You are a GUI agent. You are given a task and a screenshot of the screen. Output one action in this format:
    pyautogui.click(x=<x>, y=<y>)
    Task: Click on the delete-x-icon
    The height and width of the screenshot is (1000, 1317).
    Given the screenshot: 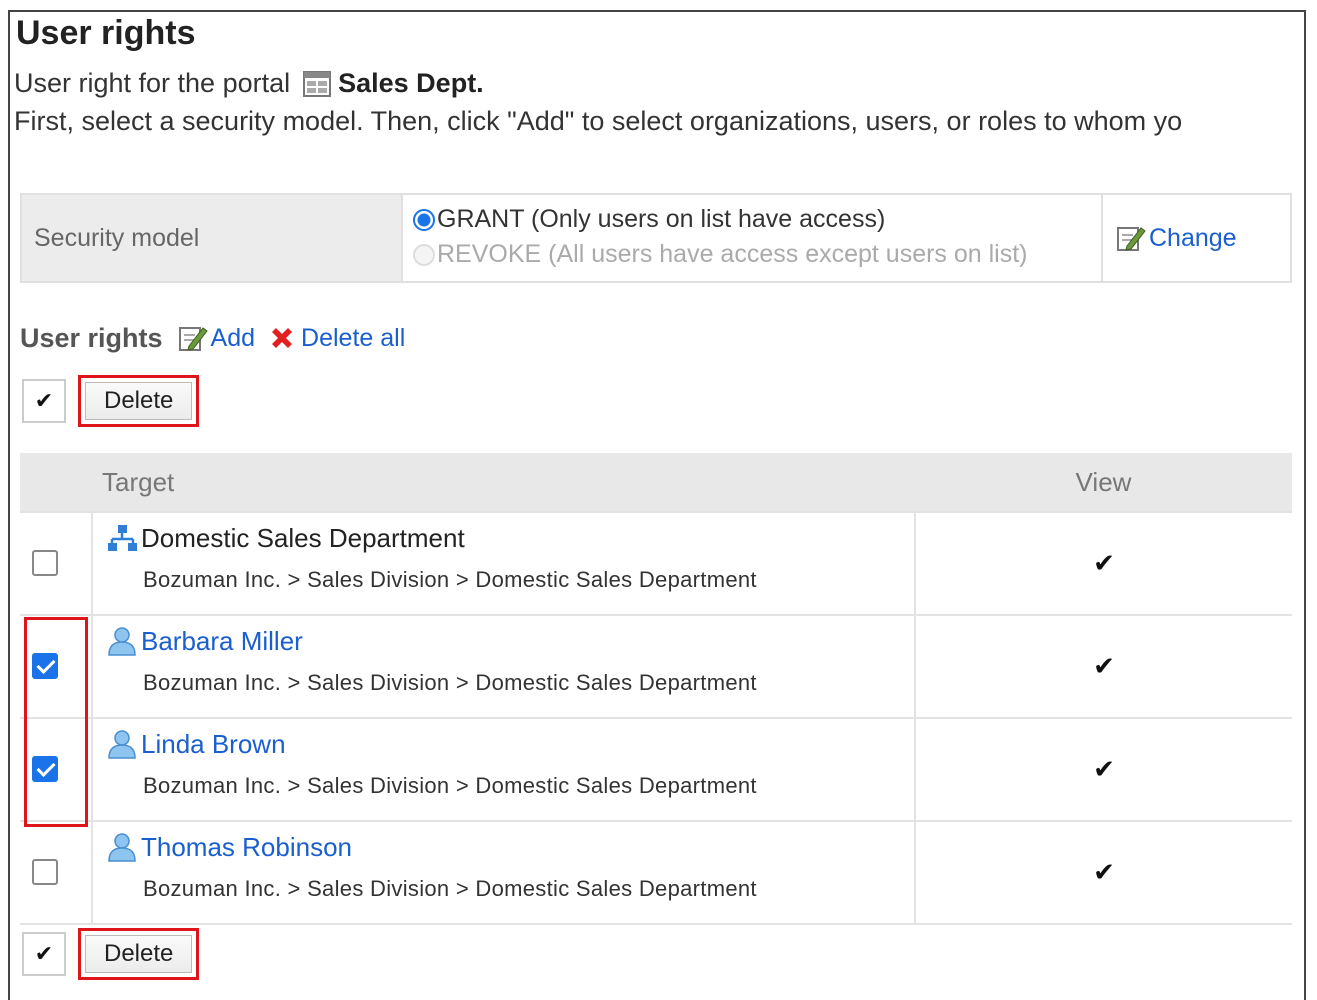 What is the action you would take?
    pyautogui.click(x=282, y=338)
    